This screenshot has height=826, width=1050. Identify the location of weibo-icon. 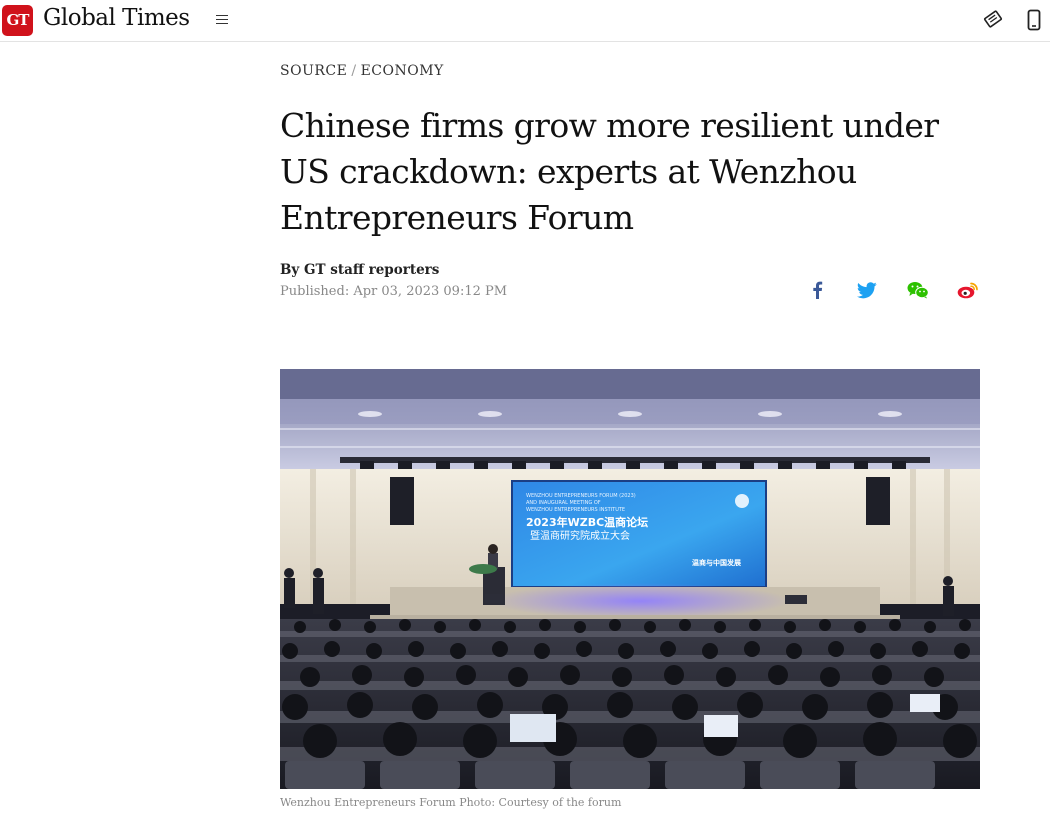
(968, 290).